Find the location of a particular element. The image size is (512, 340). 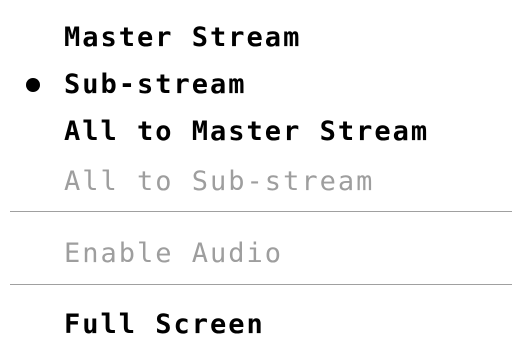

menu-item-enable-audio: Enable Audio is located at coordinates (256, 254).